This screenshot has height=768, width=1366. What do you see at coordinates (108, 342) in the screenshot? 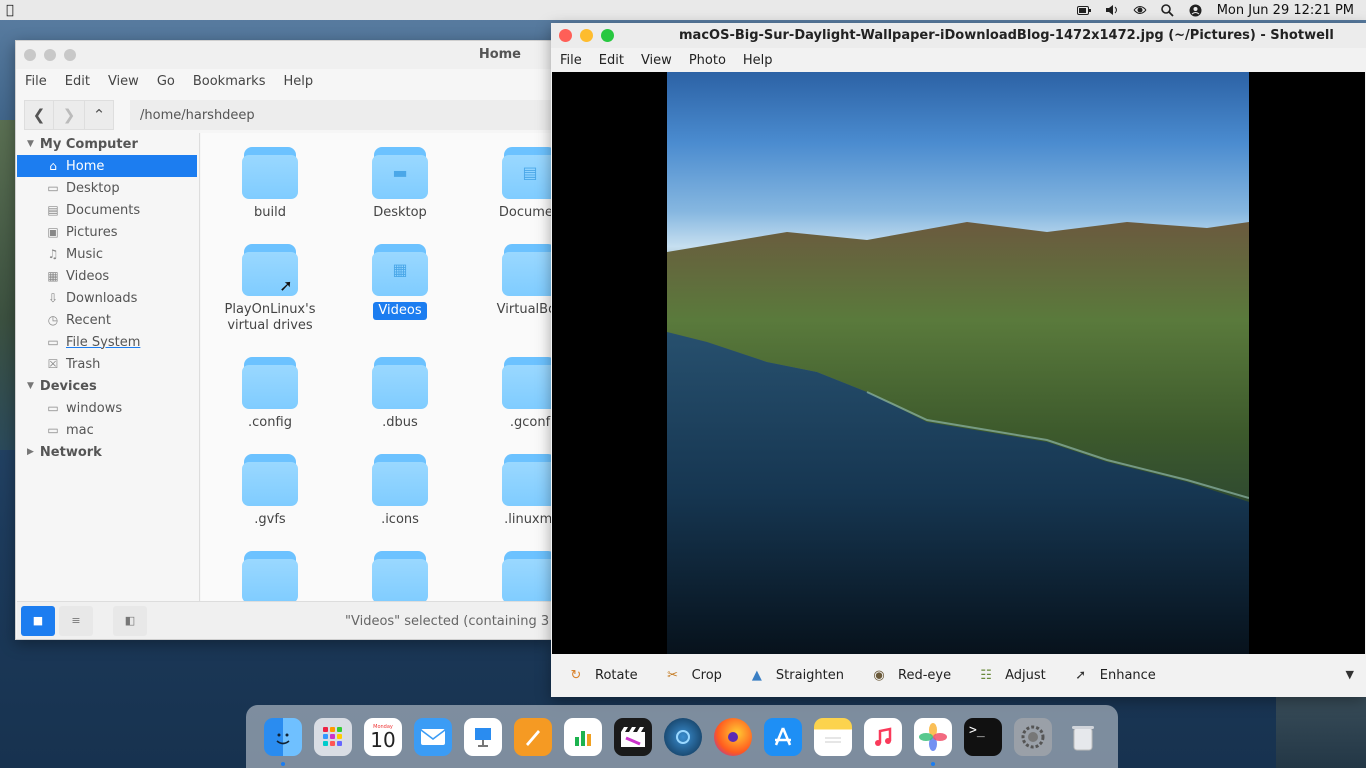
I see `sidebar-item-file-system: ▭ File System` at bounding box center [108, 342].